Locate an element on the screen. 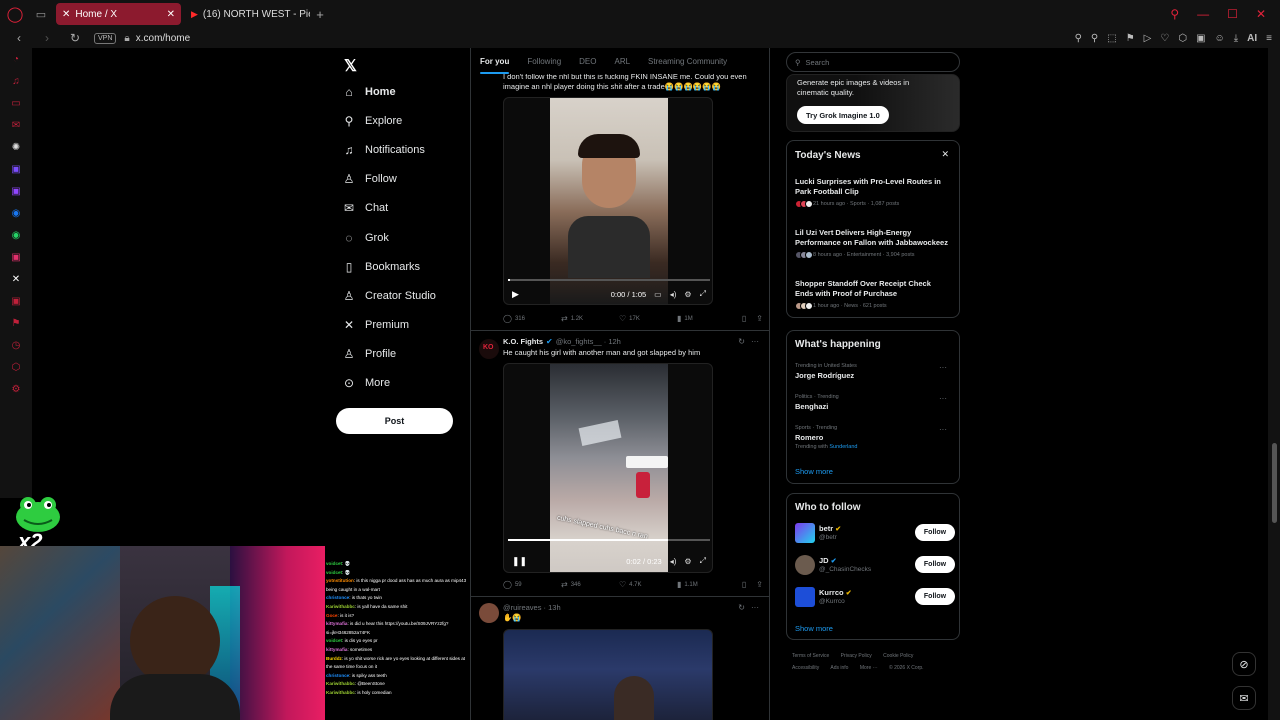 The width and height of the screenshot is (1280, 720). video-progress is located at coordinates (609, 280).